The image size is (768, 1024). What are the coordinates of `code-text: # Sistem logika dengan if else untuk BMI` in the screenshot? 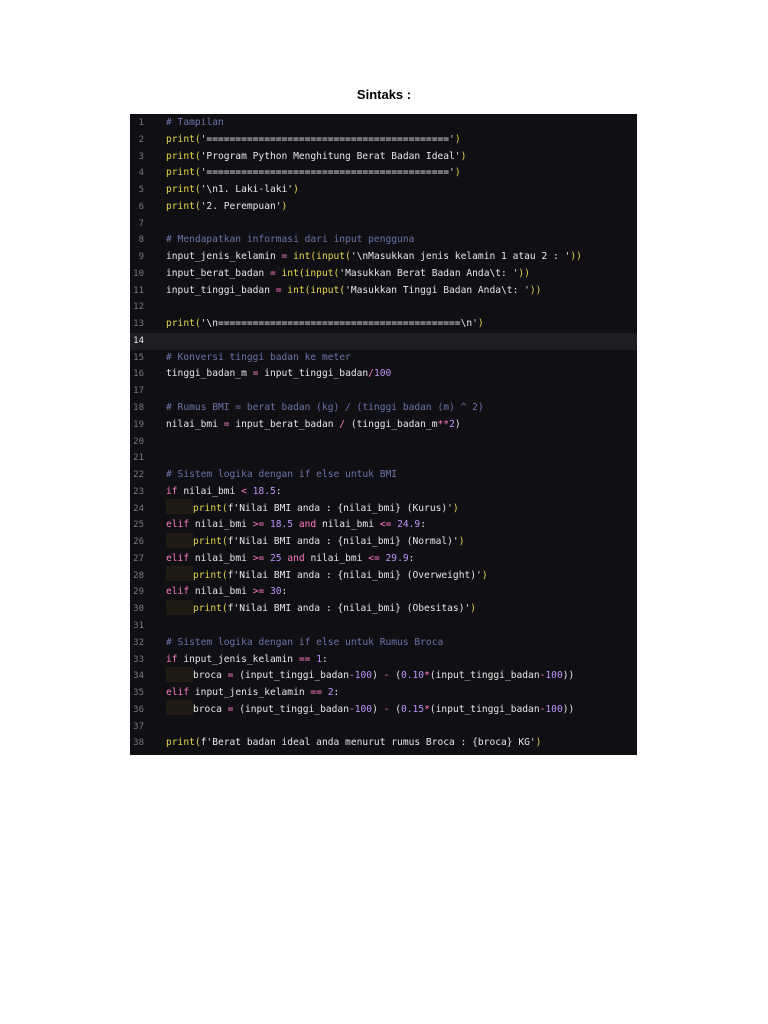 It's located at (281, 475).